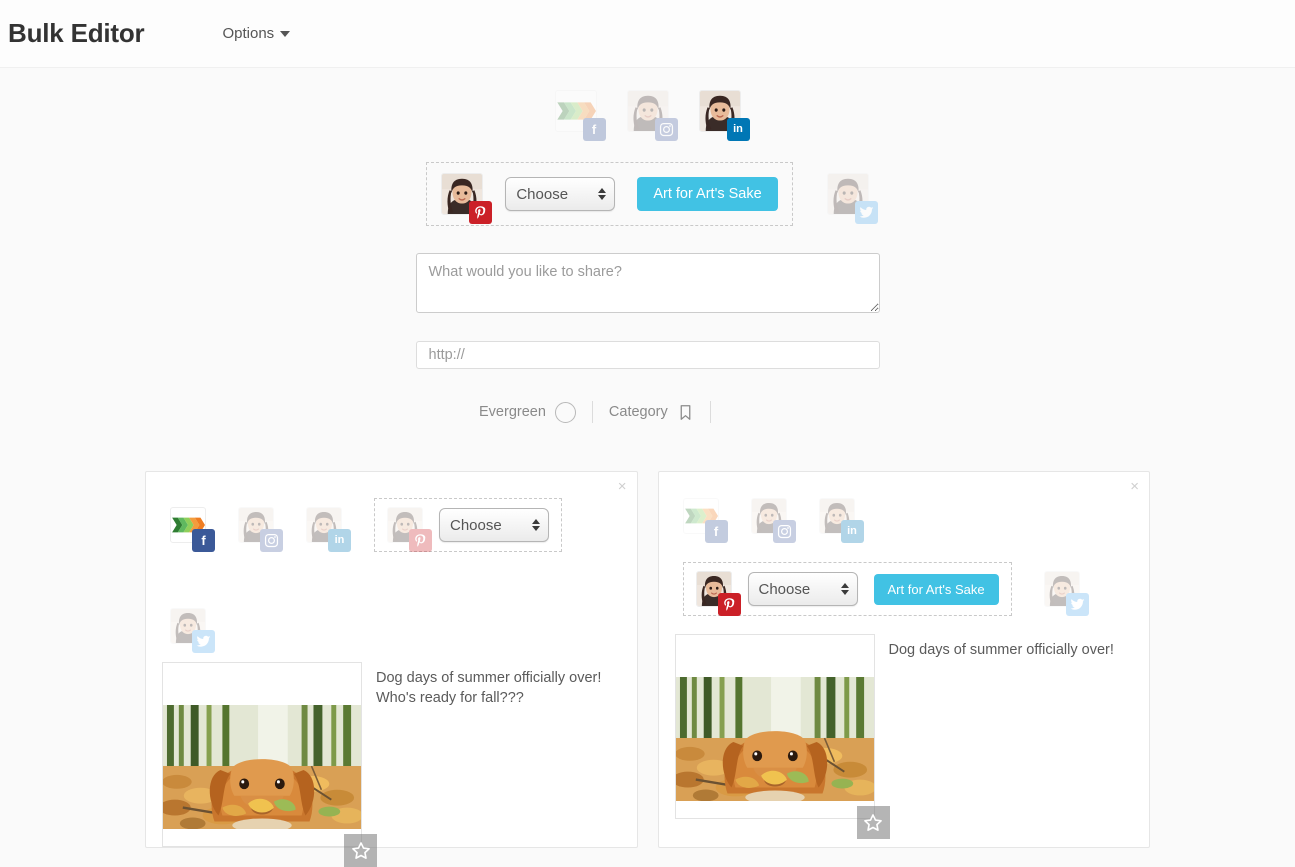 This screenshot has height=867, width=1295. I want to click on category-toggle: Category, so click(659, 412).